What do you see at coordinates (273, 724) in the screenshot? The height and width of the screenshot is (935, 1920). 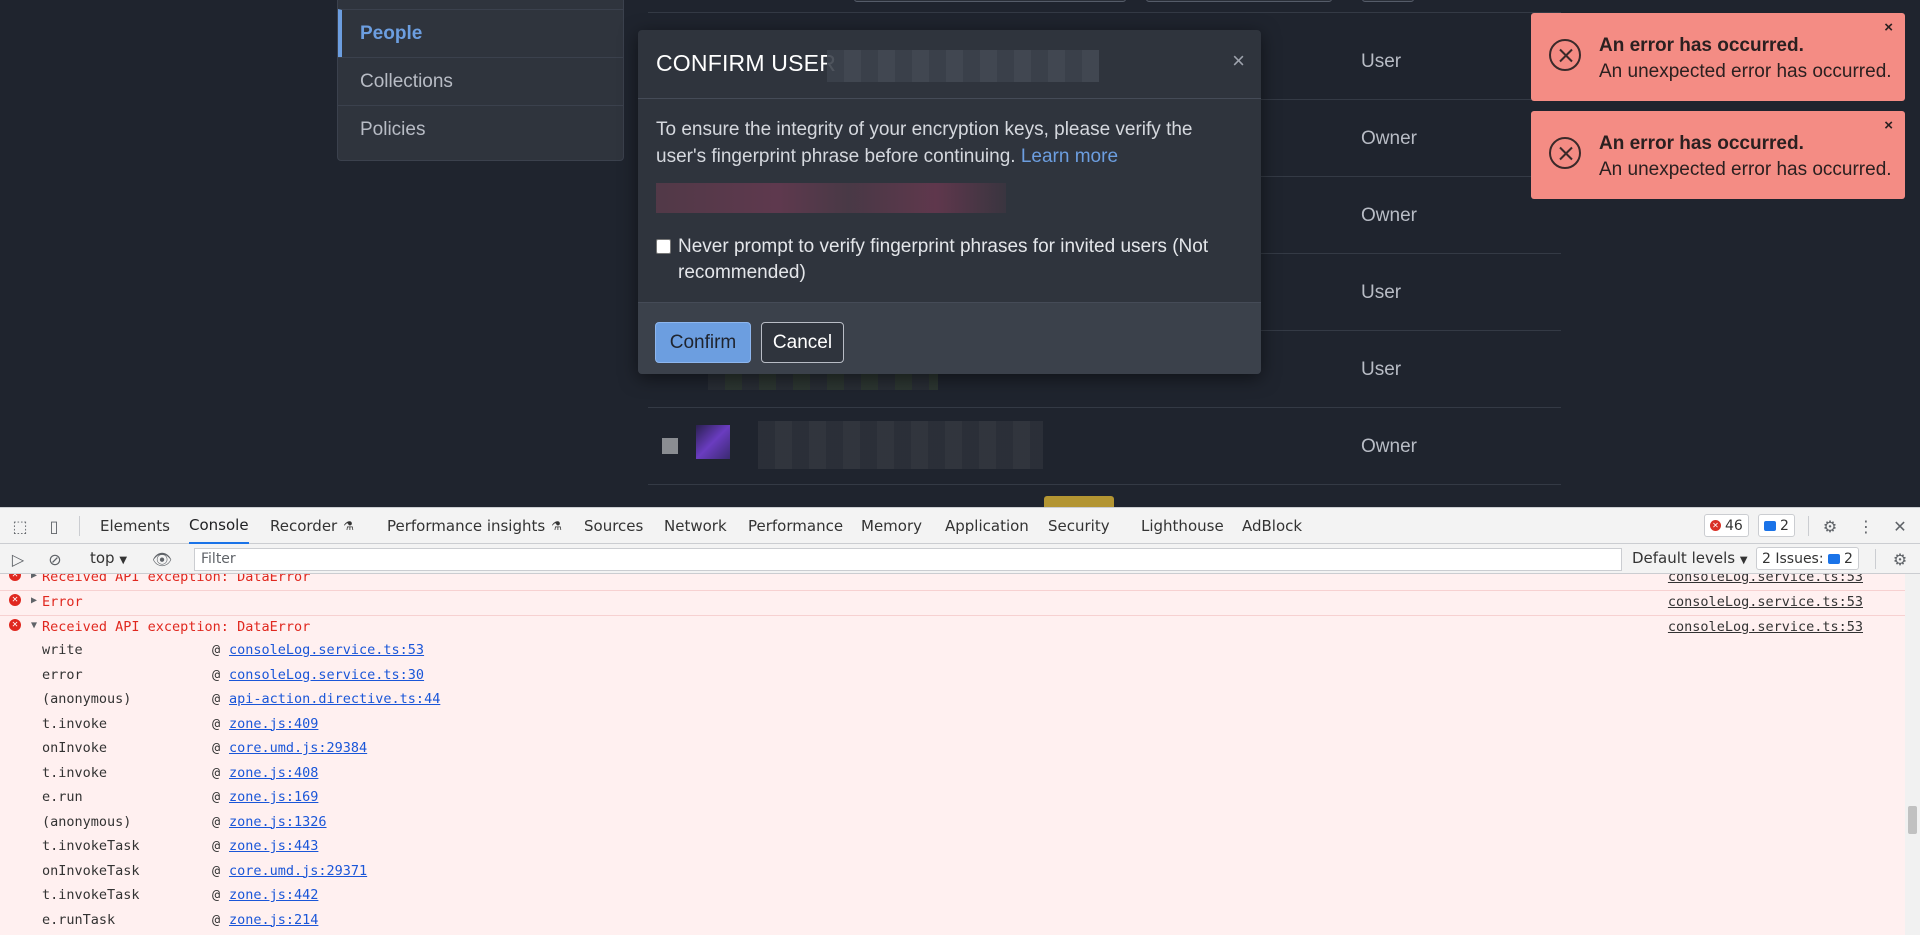 I see `stack-source-link: zone.js:409` at bounding box center [273, 724].